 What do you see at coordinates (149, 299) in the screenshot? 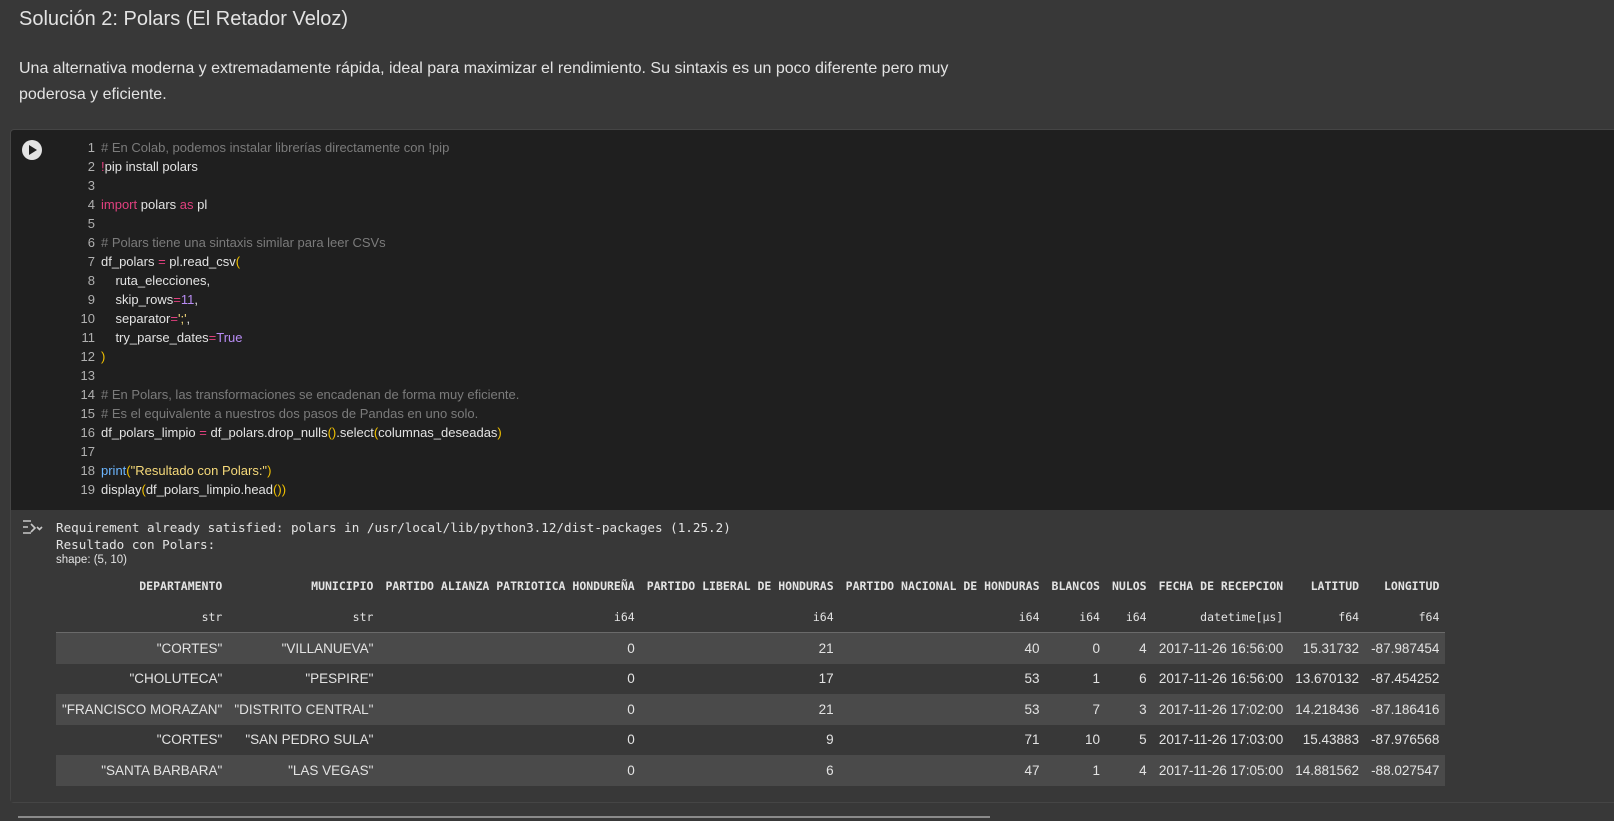
I see `code-text: skip_rows=11,` at bounding box center [149, 299].